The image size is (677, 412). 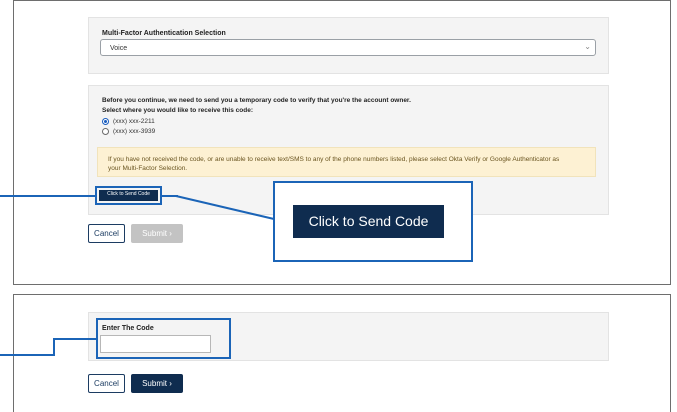 What do you see at coordinates (105, 121) in the screenshot?
I see `radio-checked-icon` at bounding box center [105, 121].